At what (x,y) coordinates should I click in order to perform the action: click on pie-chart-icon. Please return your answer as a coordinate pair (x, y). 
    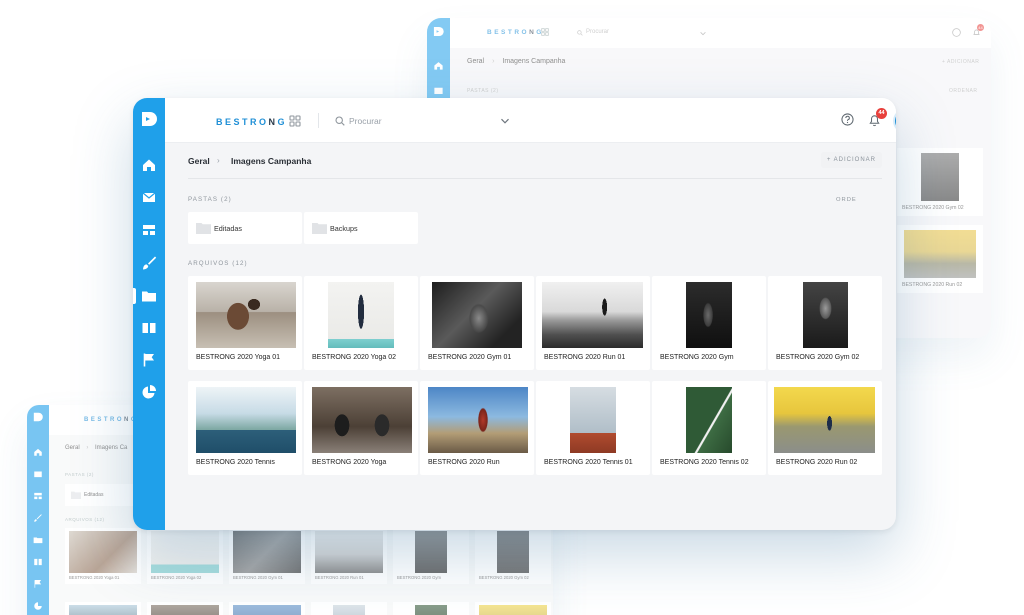
    Looking at the image, I should click on (38, 606).